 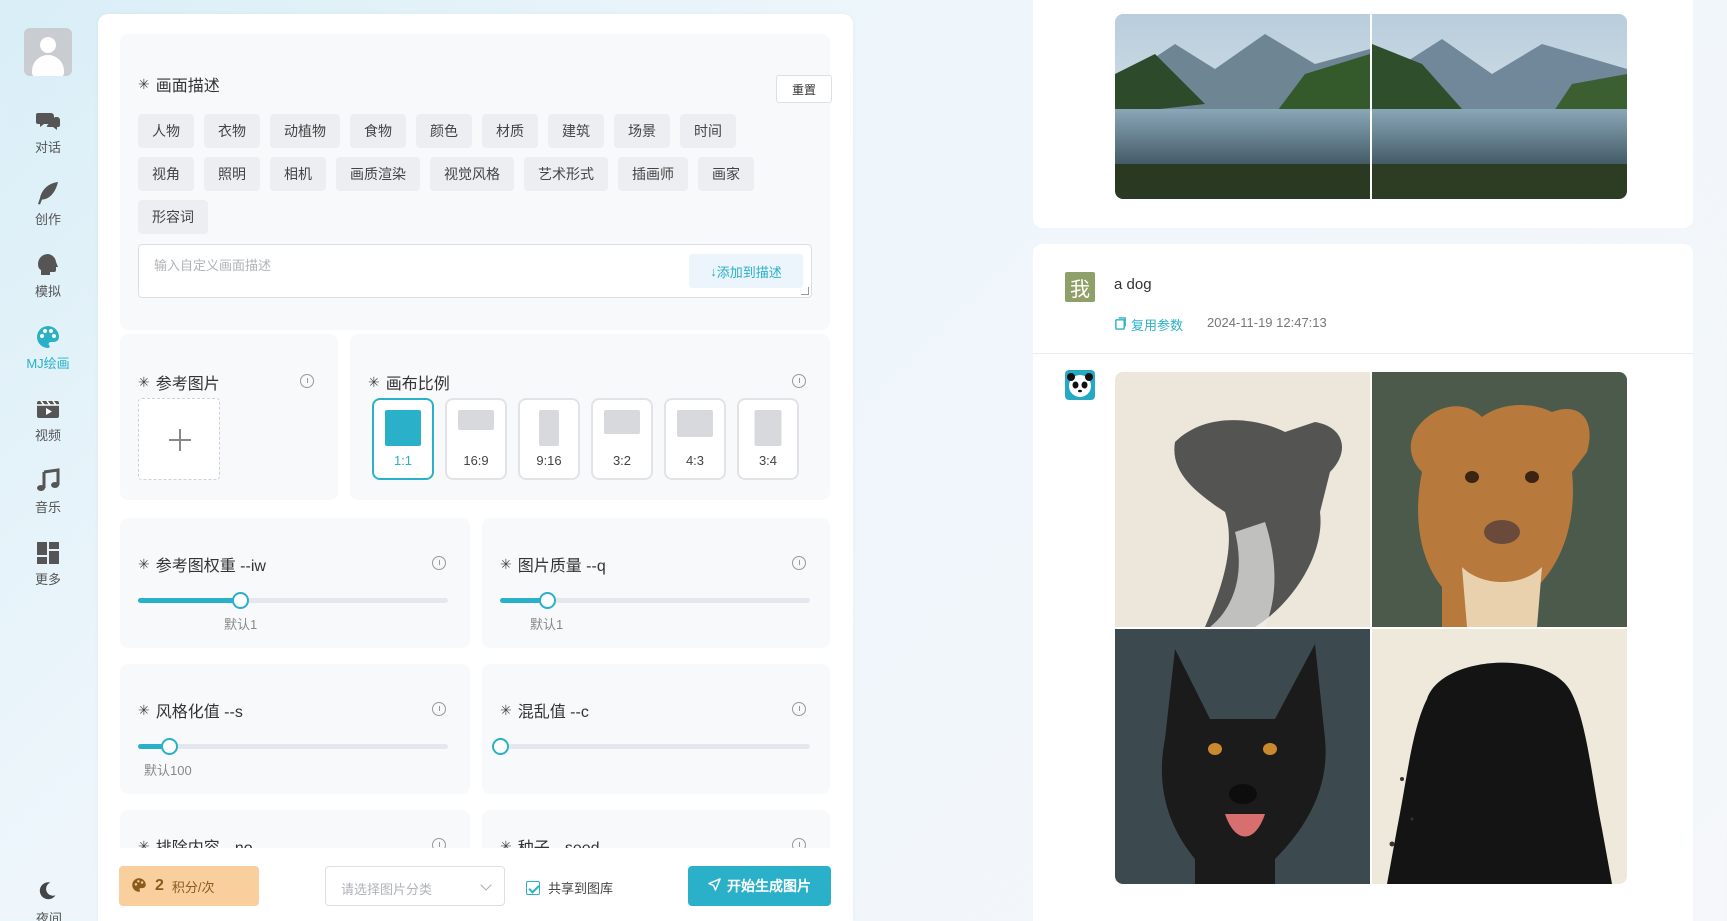 I want to click on share-to-gallery-toggle: 共享到图库, so click(x=569, y=887).